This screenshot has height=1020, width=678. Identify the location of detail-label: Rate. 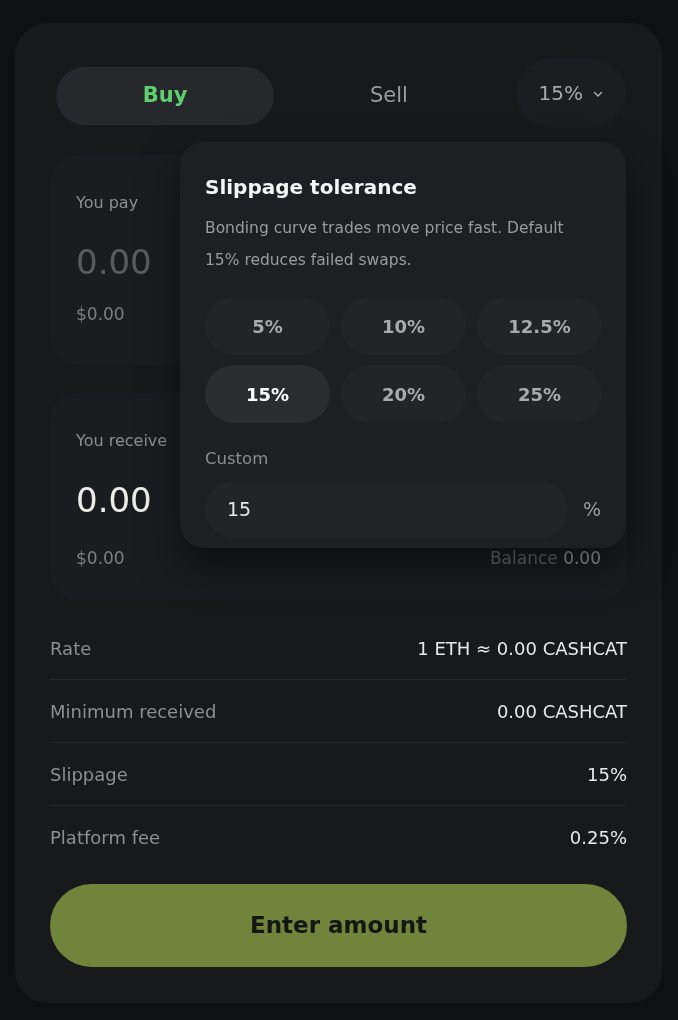
(71, 648).